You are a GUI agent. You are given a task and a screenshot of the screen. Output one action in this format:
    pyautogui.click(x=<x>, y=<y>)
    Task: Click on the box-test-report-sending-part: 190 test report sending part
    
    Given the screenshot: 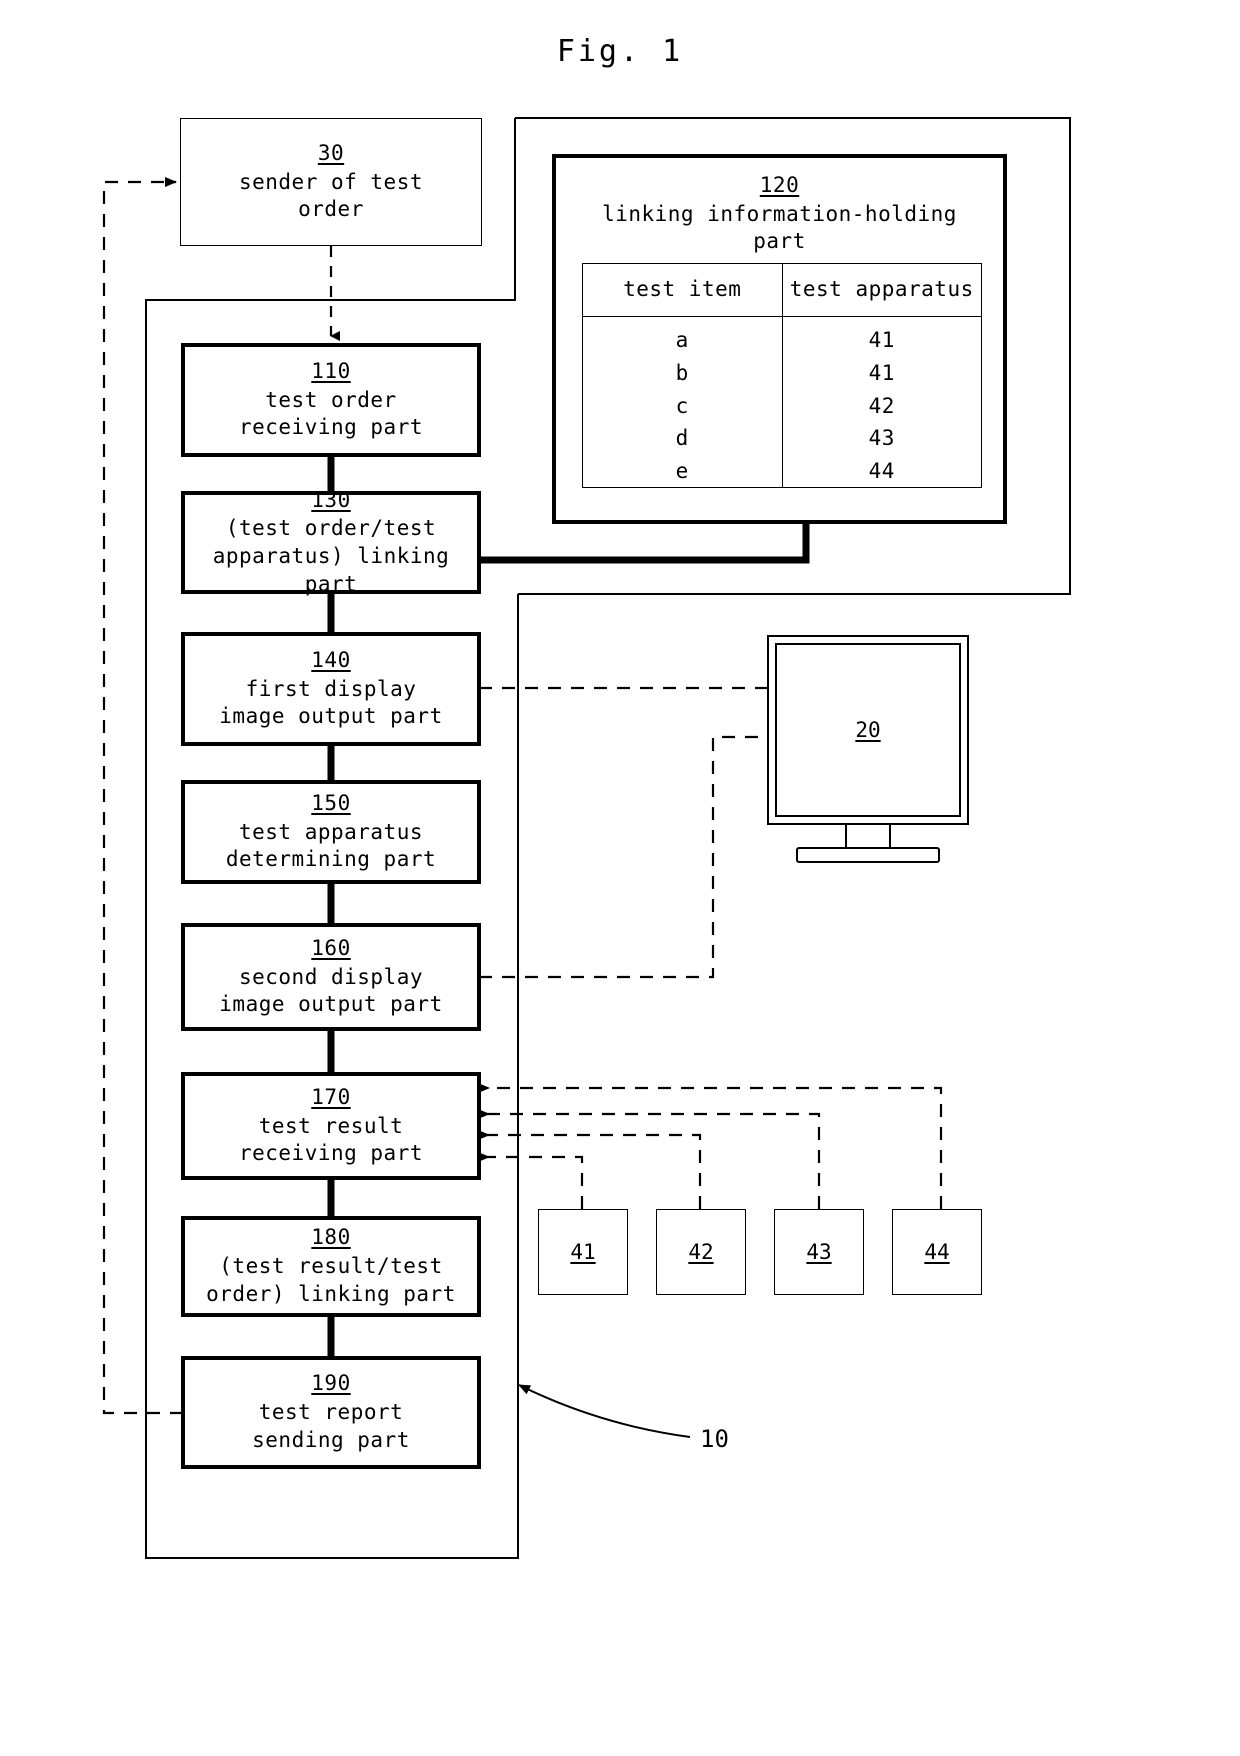 What is the action you would take?
    pyautogui.click(x=331, y=1412)
    